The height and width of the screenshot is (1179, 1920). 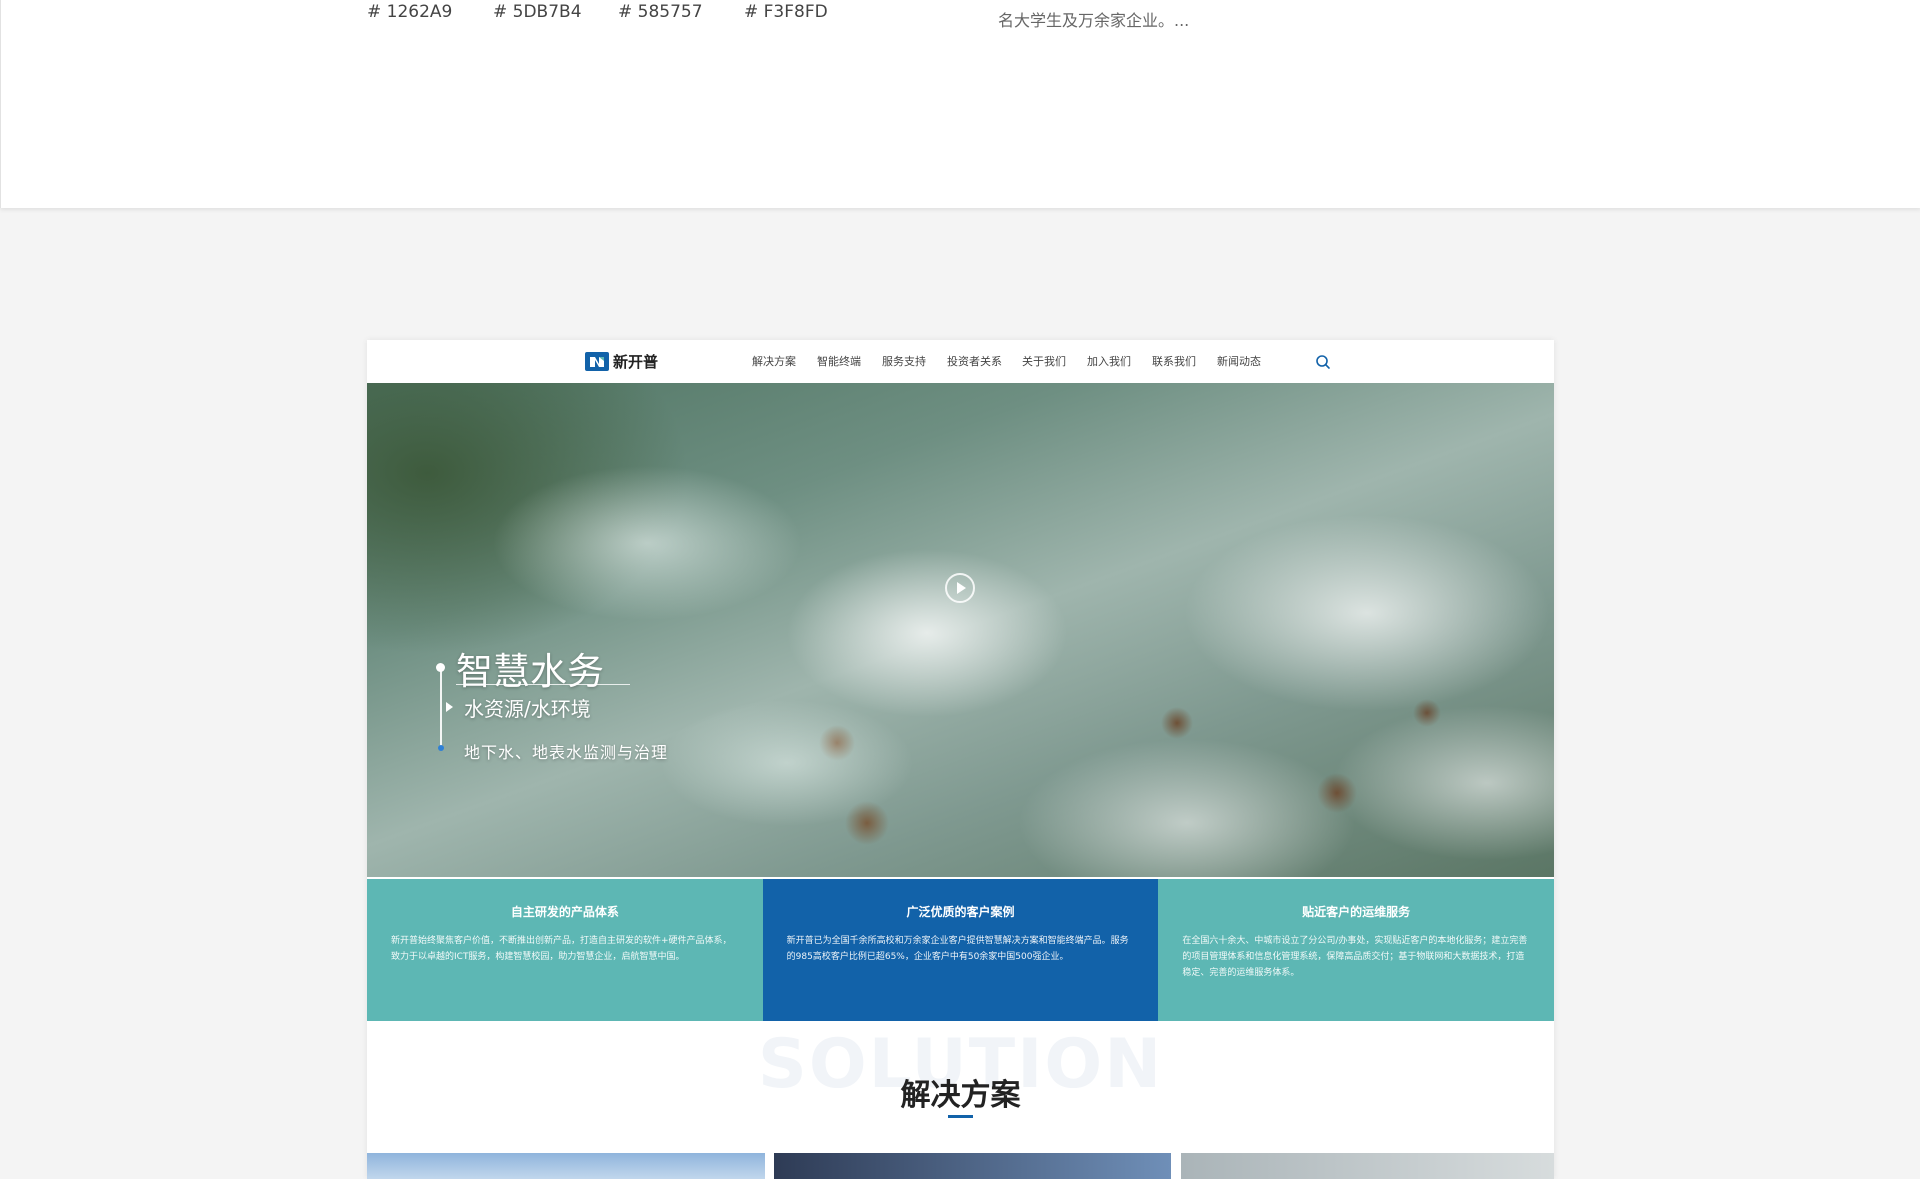 I want to click on hero-subtitle: 水资源/水环境, so click(x=527, y=709).